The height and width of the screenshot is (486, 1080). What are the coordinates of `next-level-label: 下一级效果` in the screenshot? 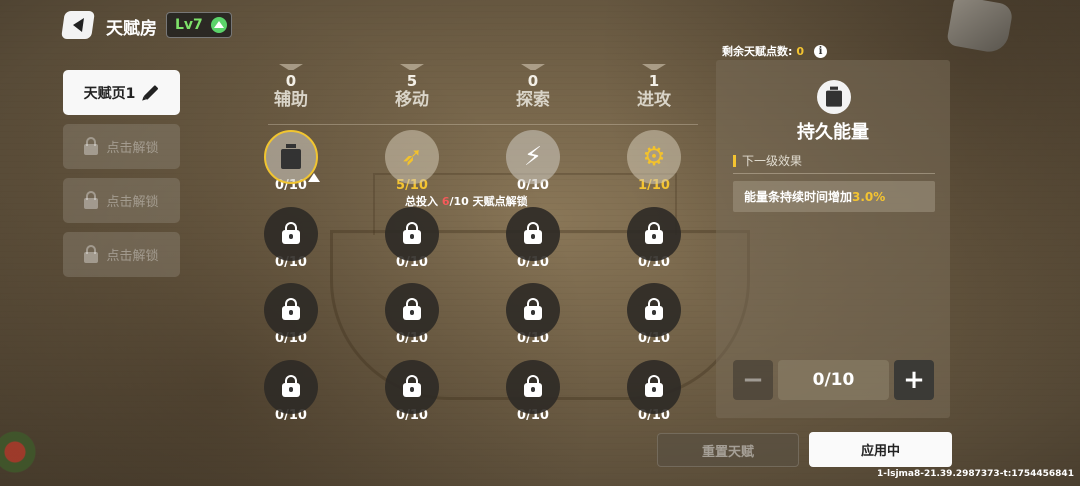 It's located at (772, 161).